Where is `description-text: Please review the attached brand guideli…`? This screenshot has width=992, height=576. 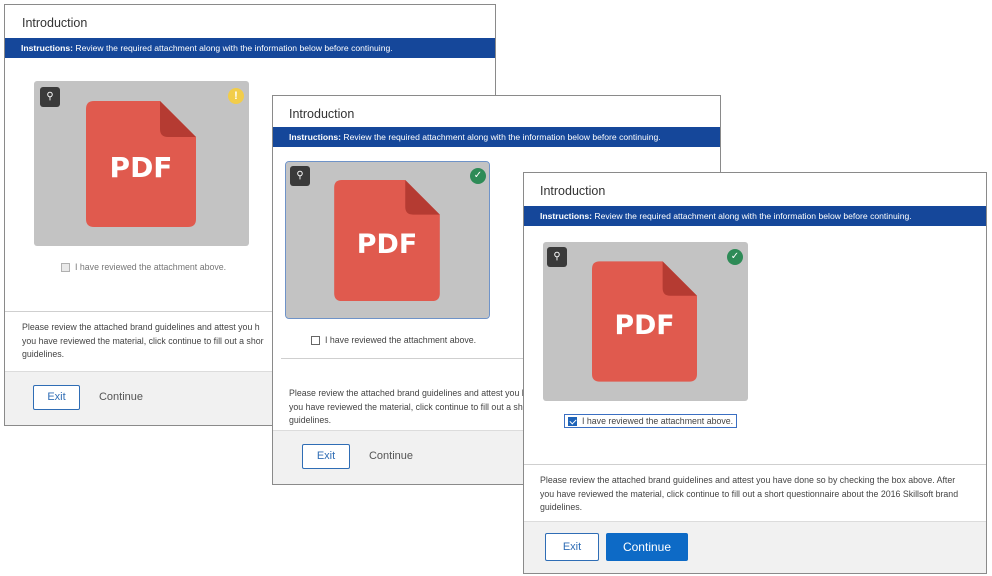 description-text: Please review the attached brand guideli… is located at coordinates (749, 493).